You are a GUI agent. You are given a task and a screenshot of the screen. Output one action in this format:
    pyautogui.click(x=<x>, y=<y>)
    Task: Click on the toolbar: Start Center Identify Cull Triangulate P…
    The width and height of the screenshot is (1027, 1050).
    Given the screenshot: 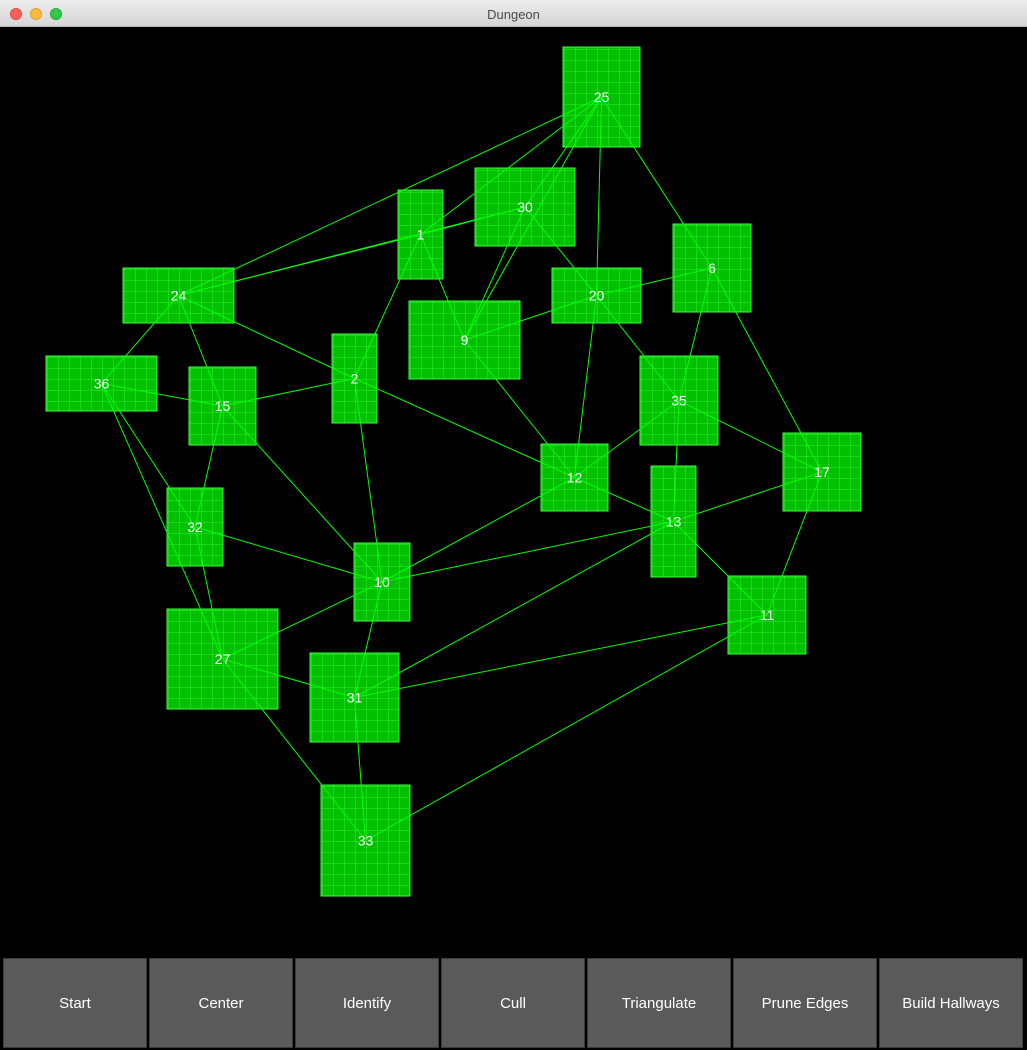 What is the action you would take?
    pyautogui.click(x=513, y=1002)
    